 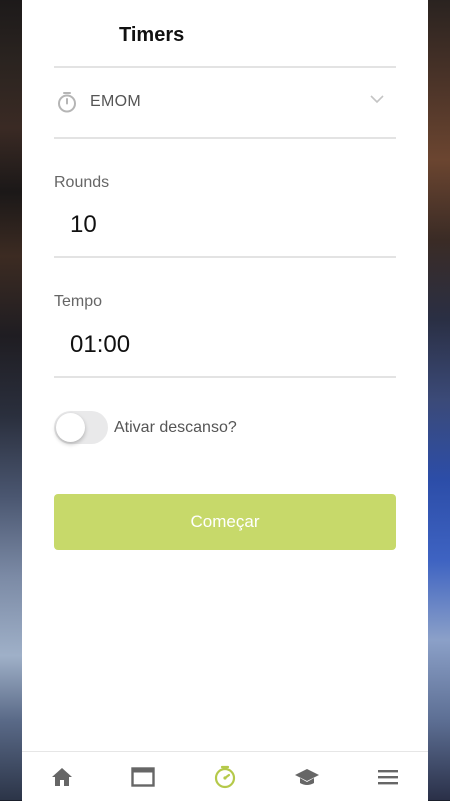 I want to click on calendar-icon, so click(x=143, y=777).